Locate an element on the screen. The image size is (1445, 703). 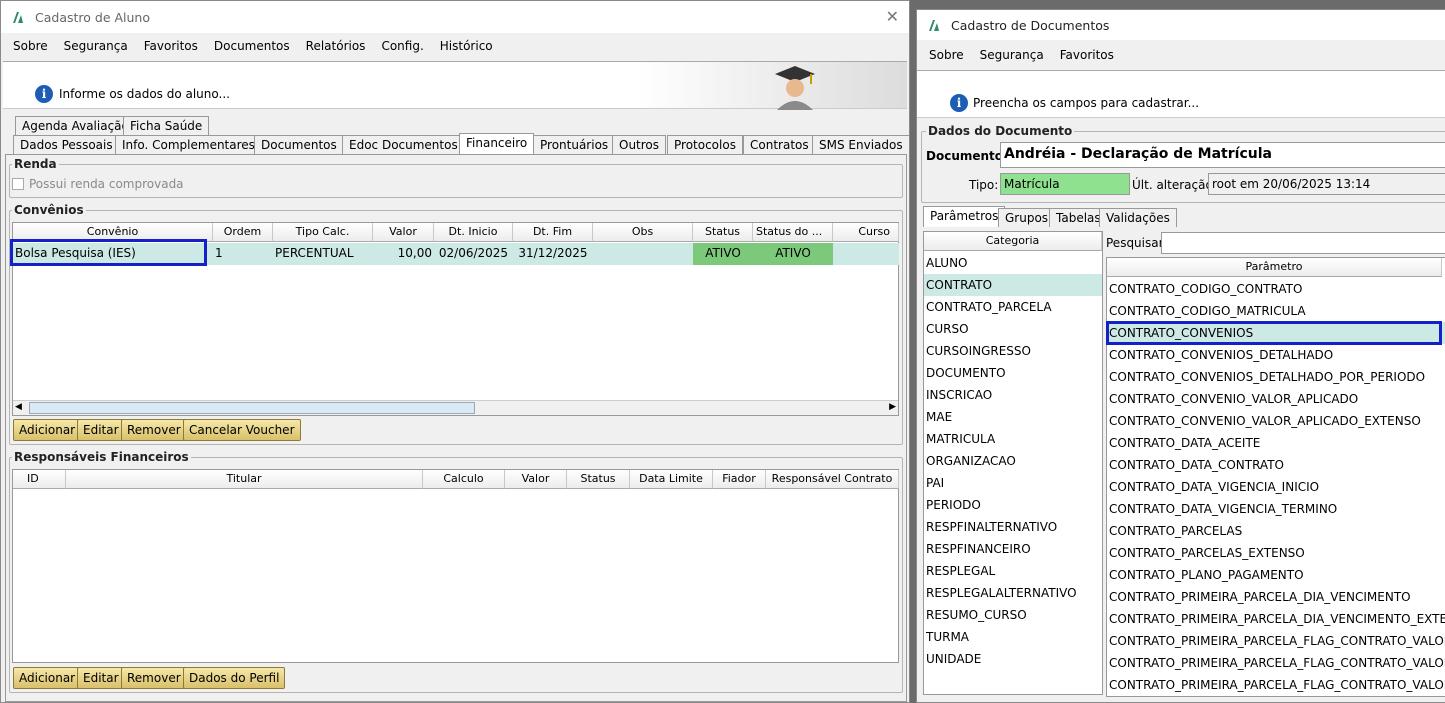
list-item: CURSO is located at coordinates (1013, 329).